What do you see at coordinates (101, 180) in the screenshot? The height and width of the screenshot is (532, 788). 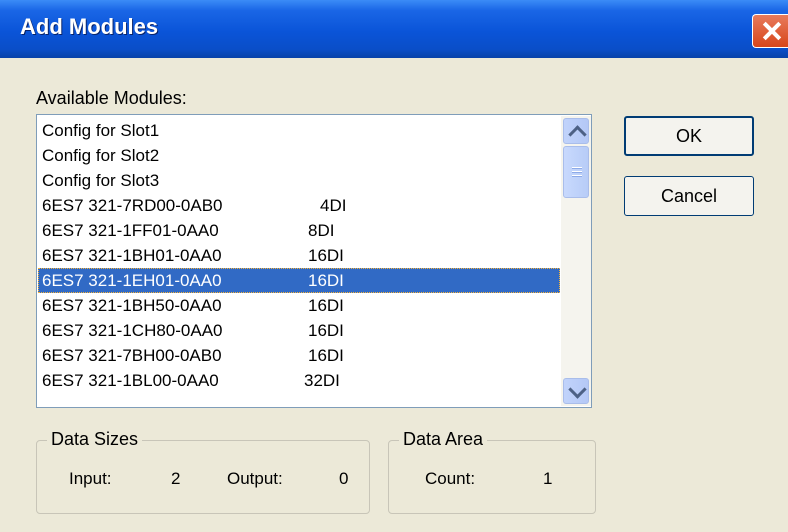 I see `module-code: Config for Slot3` at bounding box center [101, 180].